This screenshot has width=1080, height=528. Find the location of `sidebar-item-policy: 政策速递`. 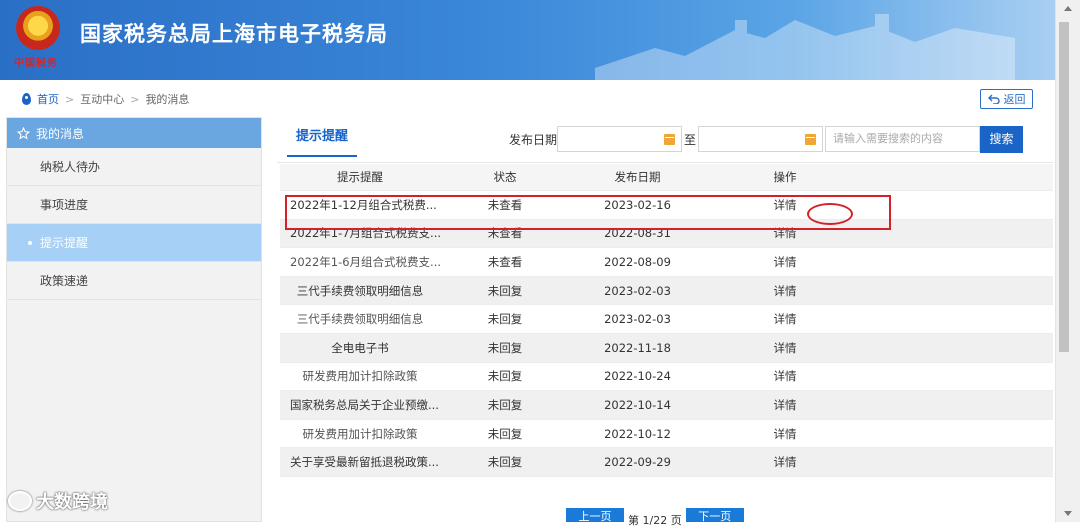

sidebar-item-policy: 政策速递 is located at coordinates (134, 281).